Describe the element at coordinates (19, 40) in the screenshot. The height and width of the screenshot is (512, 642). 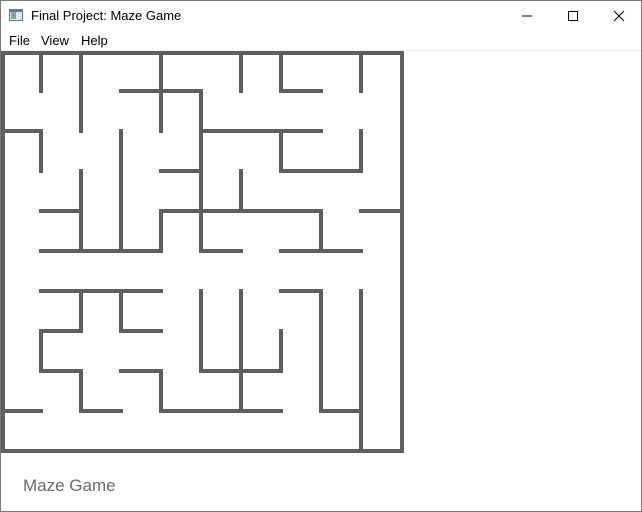
I see `menu-file: File` at that location.